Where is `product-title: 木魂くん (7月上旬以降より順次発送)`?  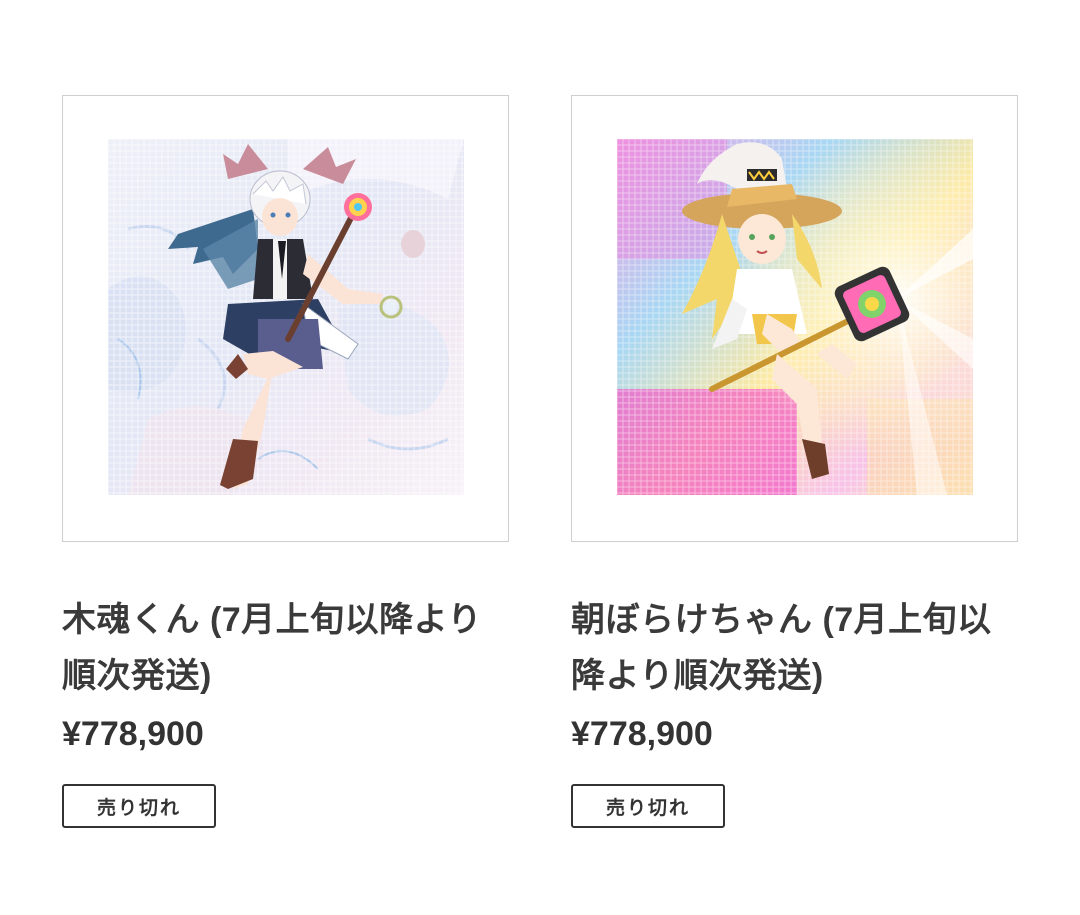 product-title: 木魂くん (7月上旬以降より順次発送) is located at coordinates (282, 648).